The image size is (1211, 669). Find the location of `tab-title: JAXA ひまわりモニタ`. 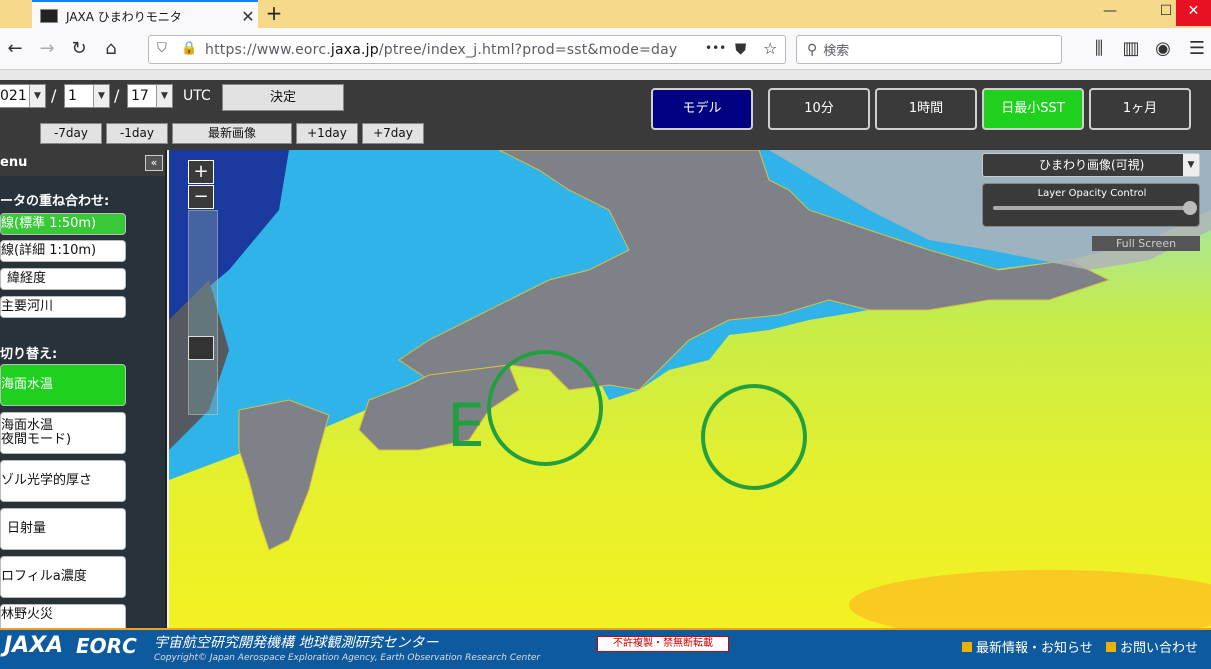

tab-title: JAXA ひまわりモニタ is located at coordinates (124, 16).